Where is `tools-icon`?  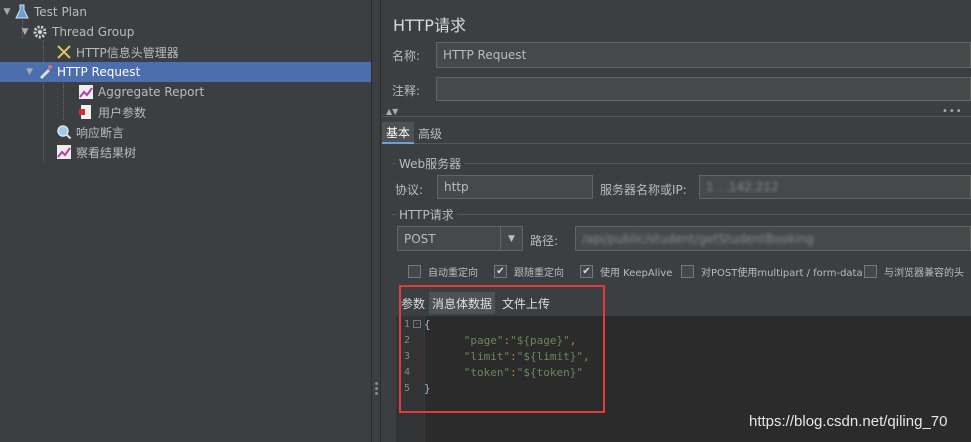
tools-icon is located at coordinates (64, 52).